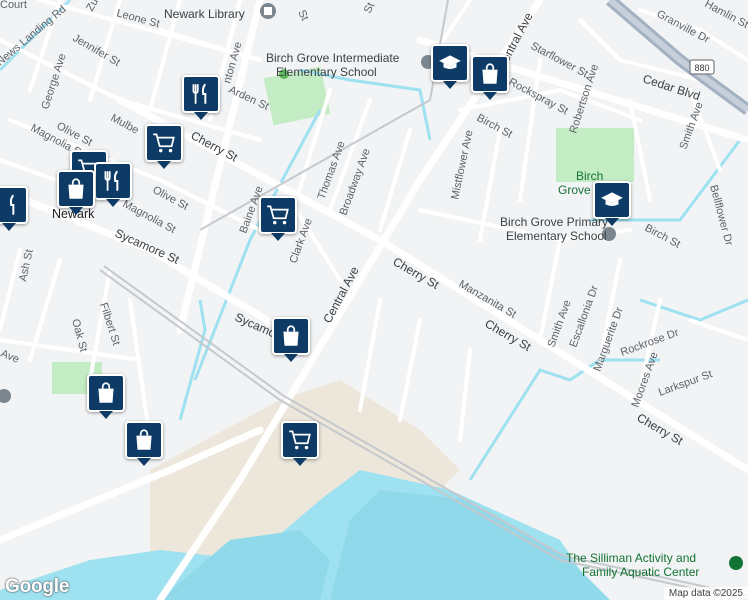 The height and width of the screenshot is (600, 748). I want to click on school-pin-intermediate, so click(450, 66).